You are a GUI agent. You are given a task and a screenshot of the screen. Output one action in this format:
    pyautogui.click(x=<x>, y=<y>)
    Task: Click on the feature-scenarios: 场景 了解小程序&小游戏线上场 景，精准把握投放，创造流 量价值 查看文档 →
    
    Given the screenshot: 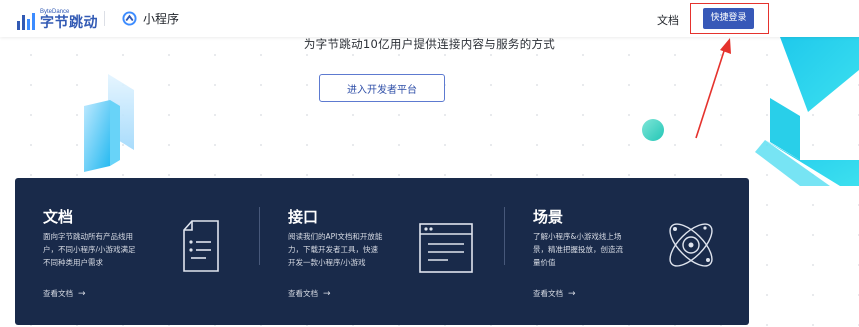 What is the action you would take?
    pyautogui.click(x=627, y=251)
    